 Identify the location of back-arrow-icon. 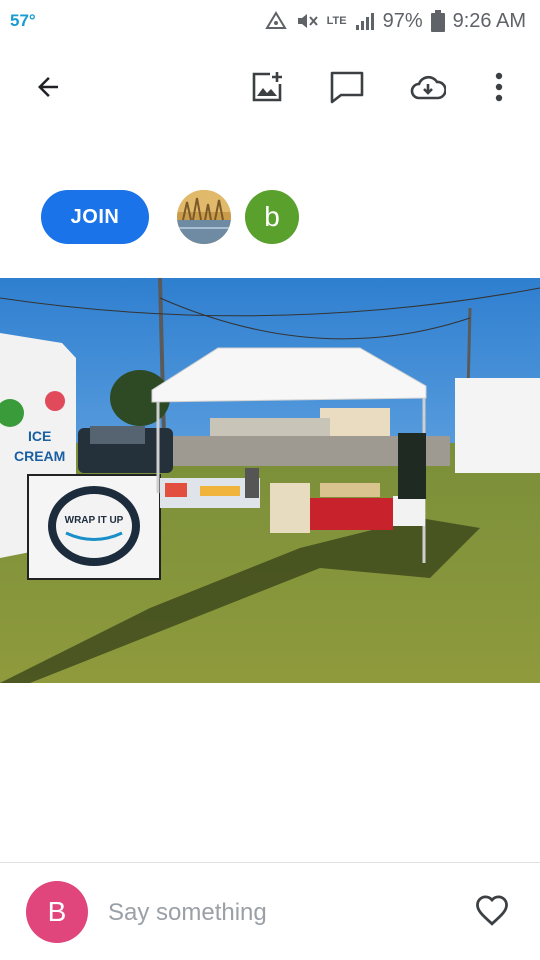
(48, 89).